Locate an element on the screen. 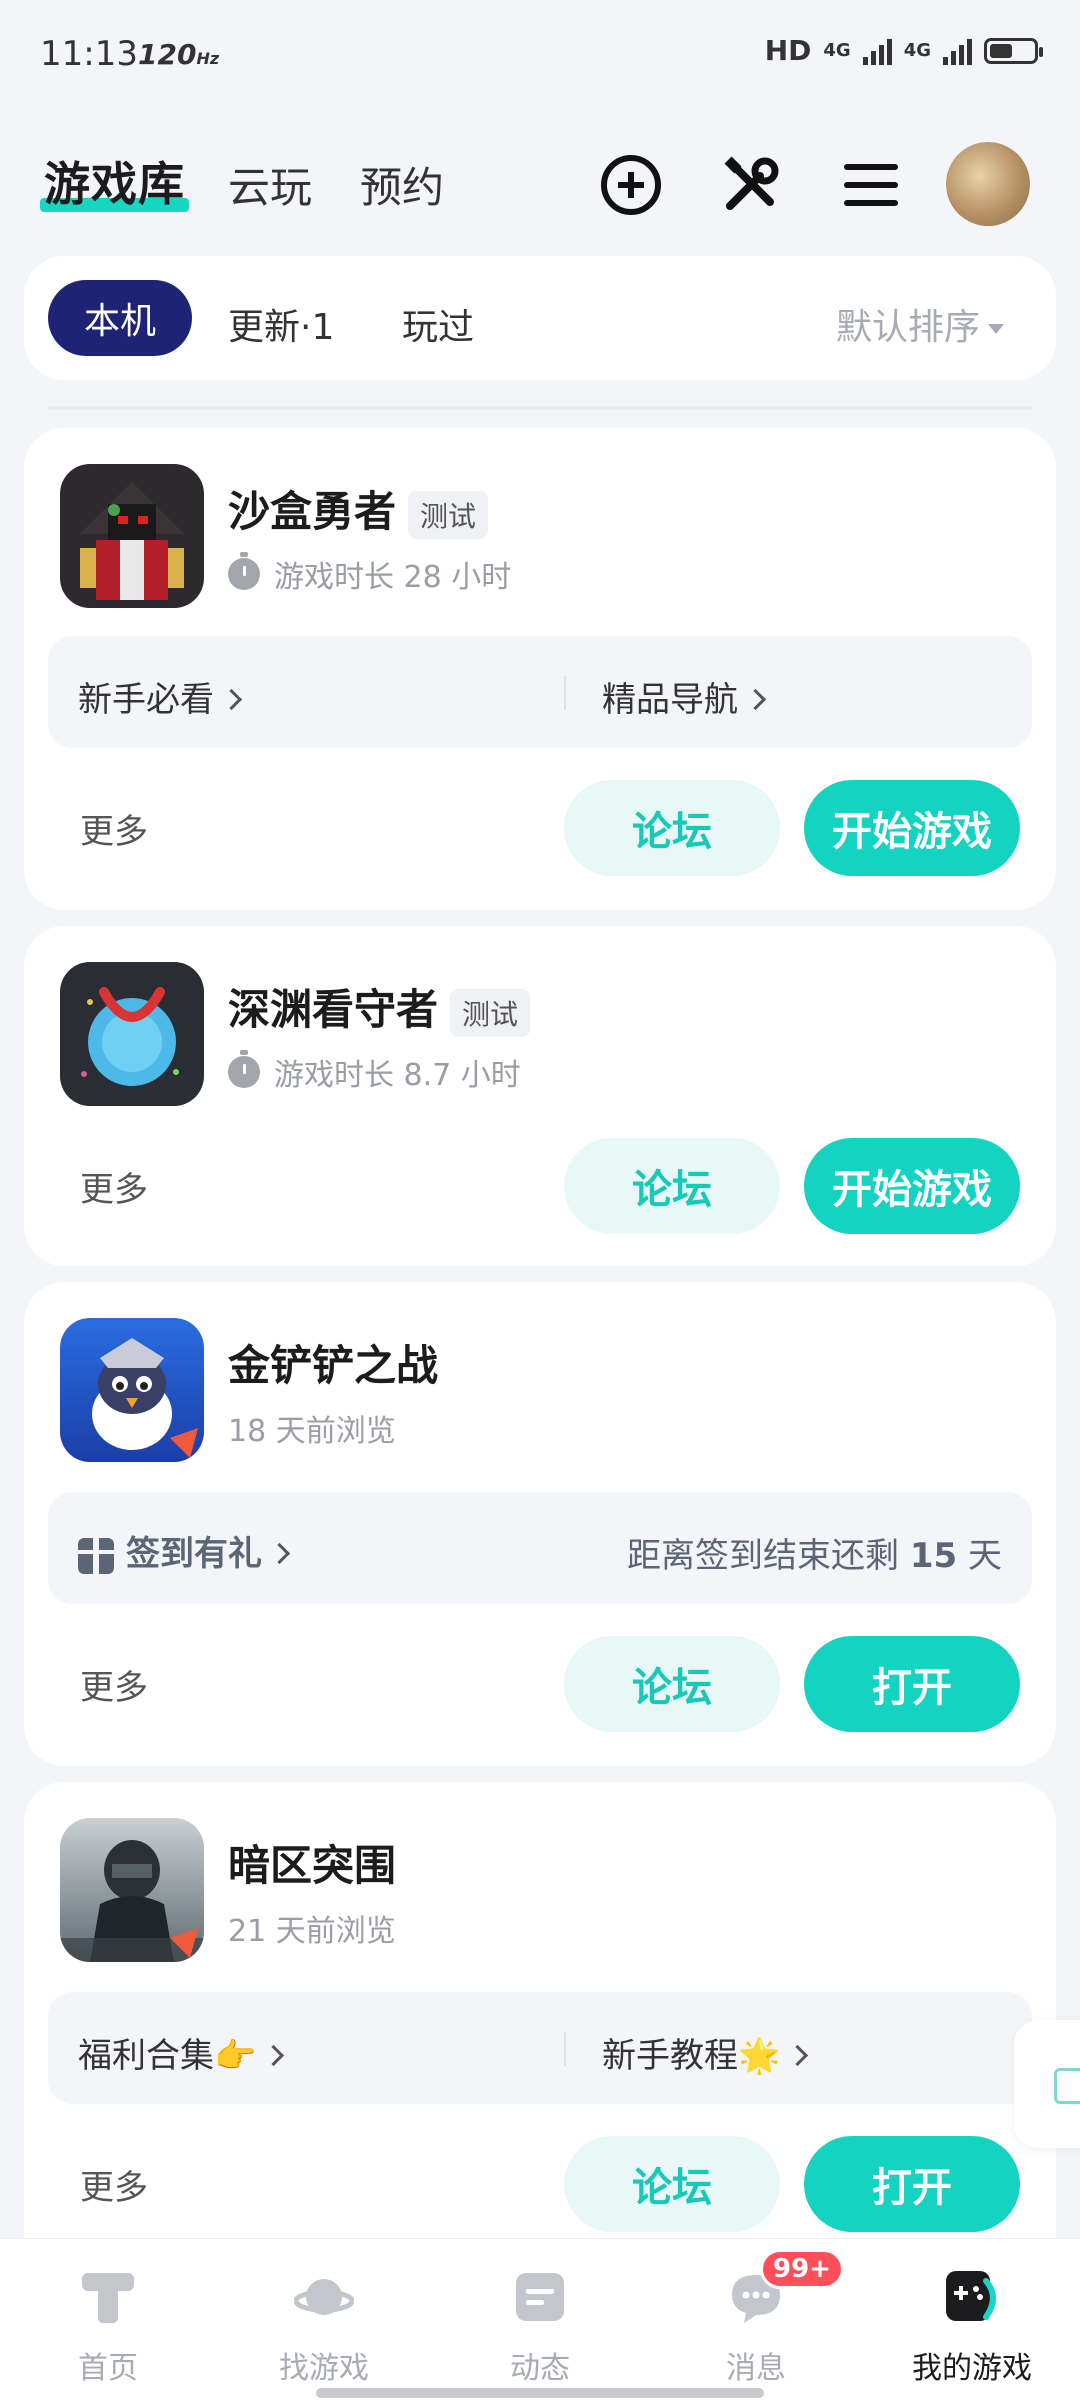 The width and height of the screenshot is (1080, 2401). divider is located at coordinates (565, 693).